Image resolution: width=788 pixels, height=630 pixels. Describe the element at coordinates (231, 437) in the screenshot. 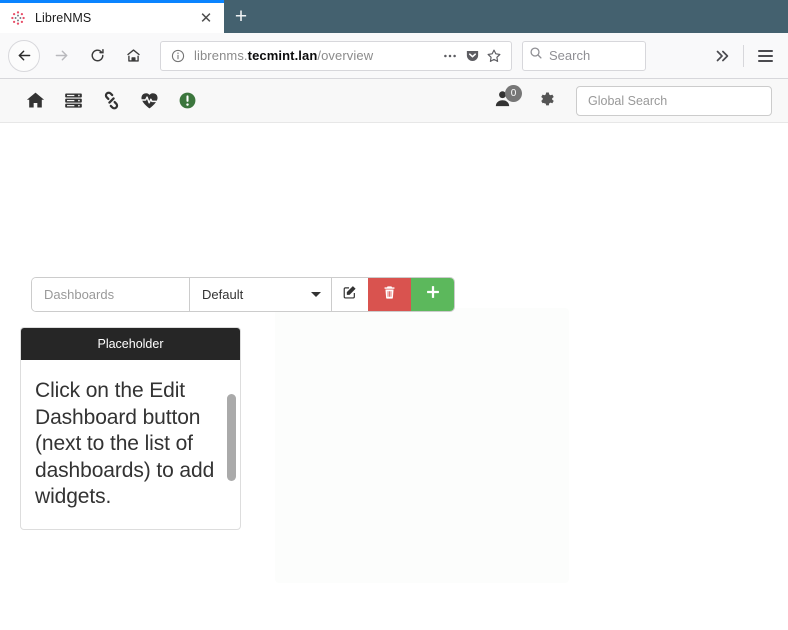

I see `widget-scrollbar-thumb` at that location.